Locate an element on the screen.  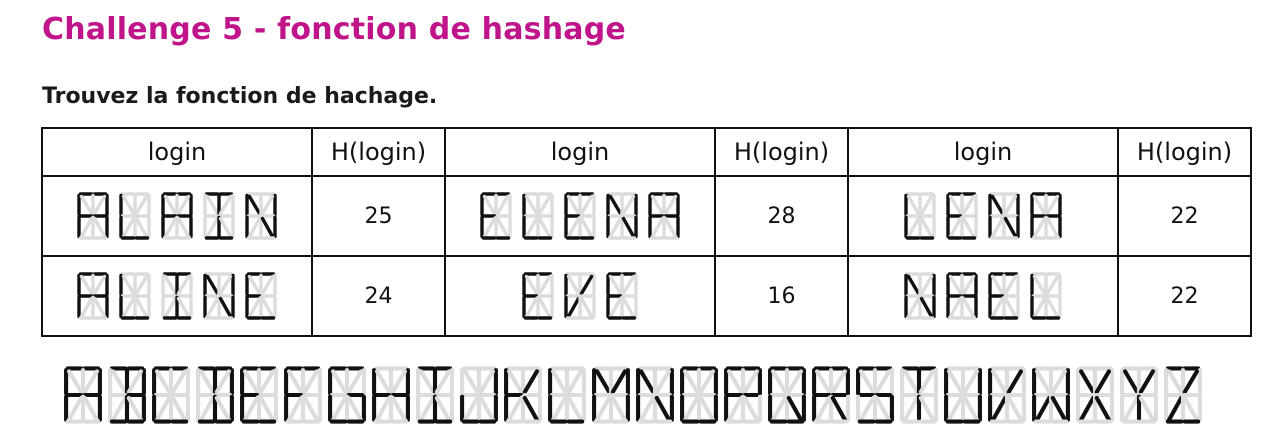
alphabet-display is located at coordinates (633, 395).